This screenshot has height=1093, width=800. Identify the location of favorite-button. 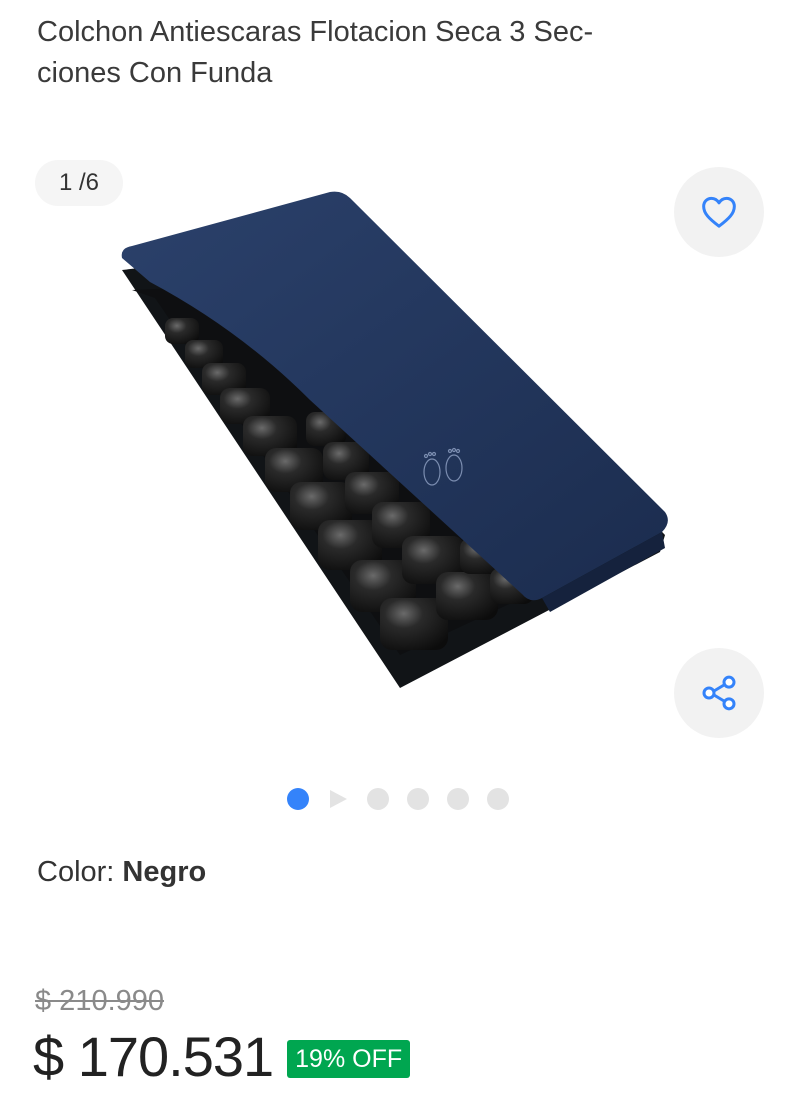
(719, 212).